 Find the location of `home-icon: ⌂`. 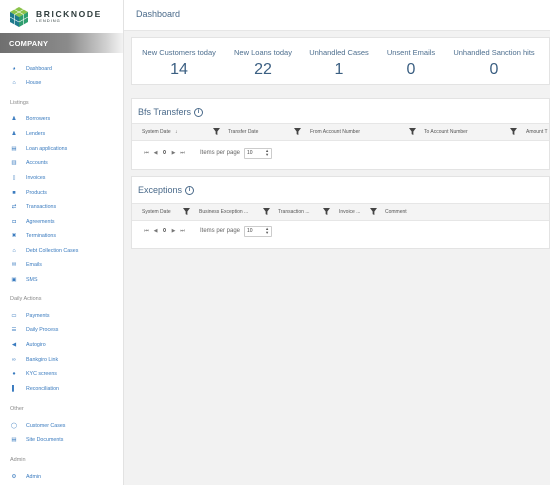

home-icon: ⌂ is located at coordinates (14, 83).